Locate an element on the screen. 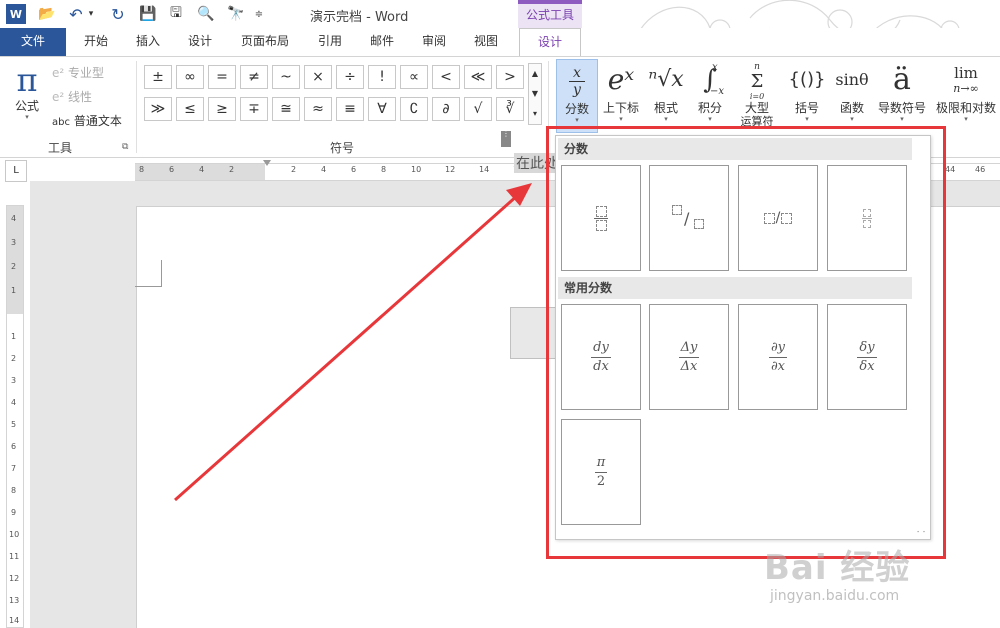  symbol-proportional: ∝ is located at coordinates (414, 77).